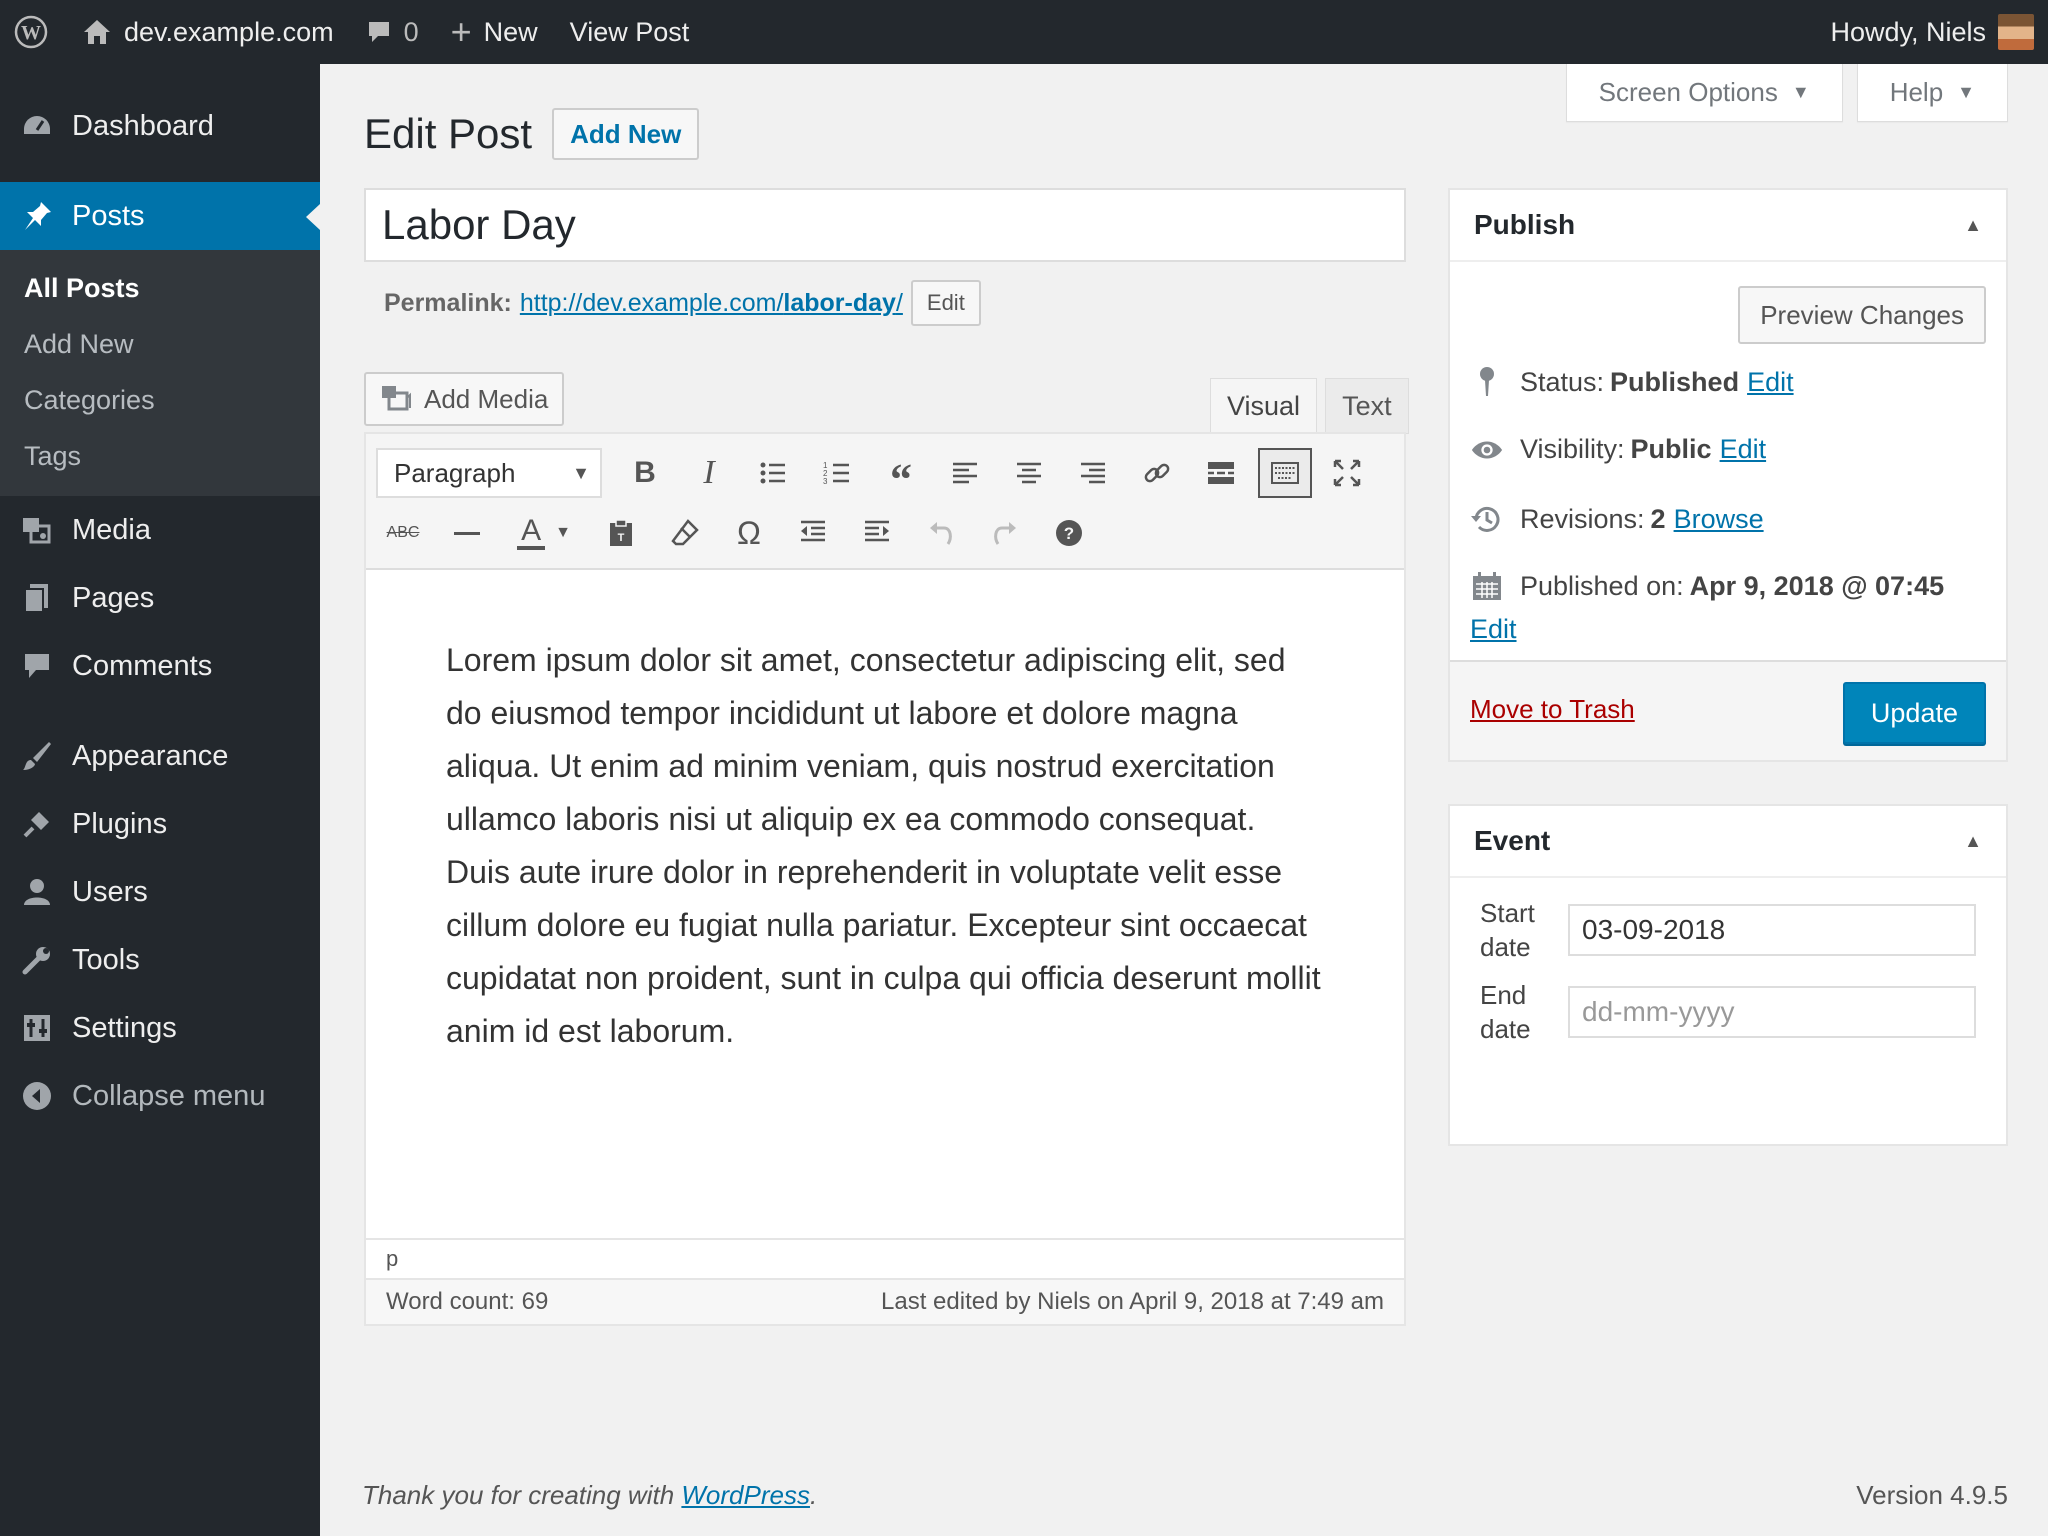 Image resolution: width=2048 pixels, height=1536 pixels. I want to click on menu-item-dashboard: Dashboard, so click(160, 126).